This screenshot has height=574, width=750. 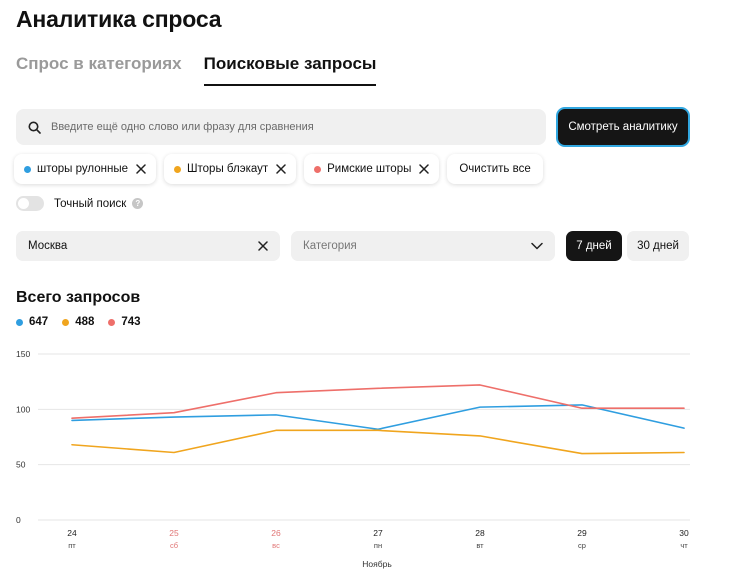 What do you see at coordinates (85, 322) in the screenshot?
I see `legend-total: 488` at bounding box center [85, 322].